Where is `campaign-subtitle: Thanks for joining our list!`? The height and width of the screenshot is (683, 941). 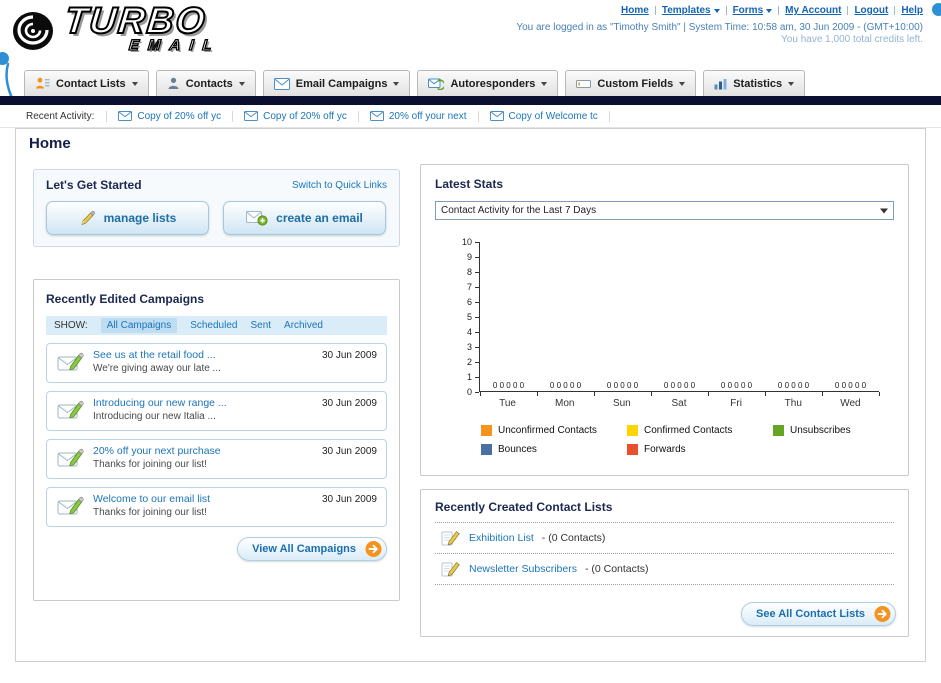
campaign-subtitle: Thanks for joining our list! is located at coordinates (150, 512).